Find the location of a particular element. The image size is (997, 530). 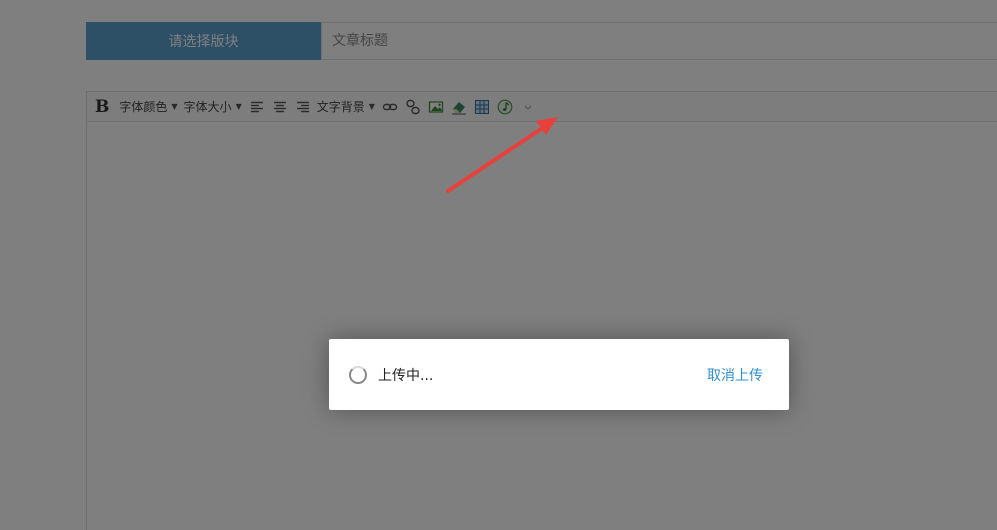

upload-dialog: 上传中... 取消上传 is located at coordinates (559, 374).